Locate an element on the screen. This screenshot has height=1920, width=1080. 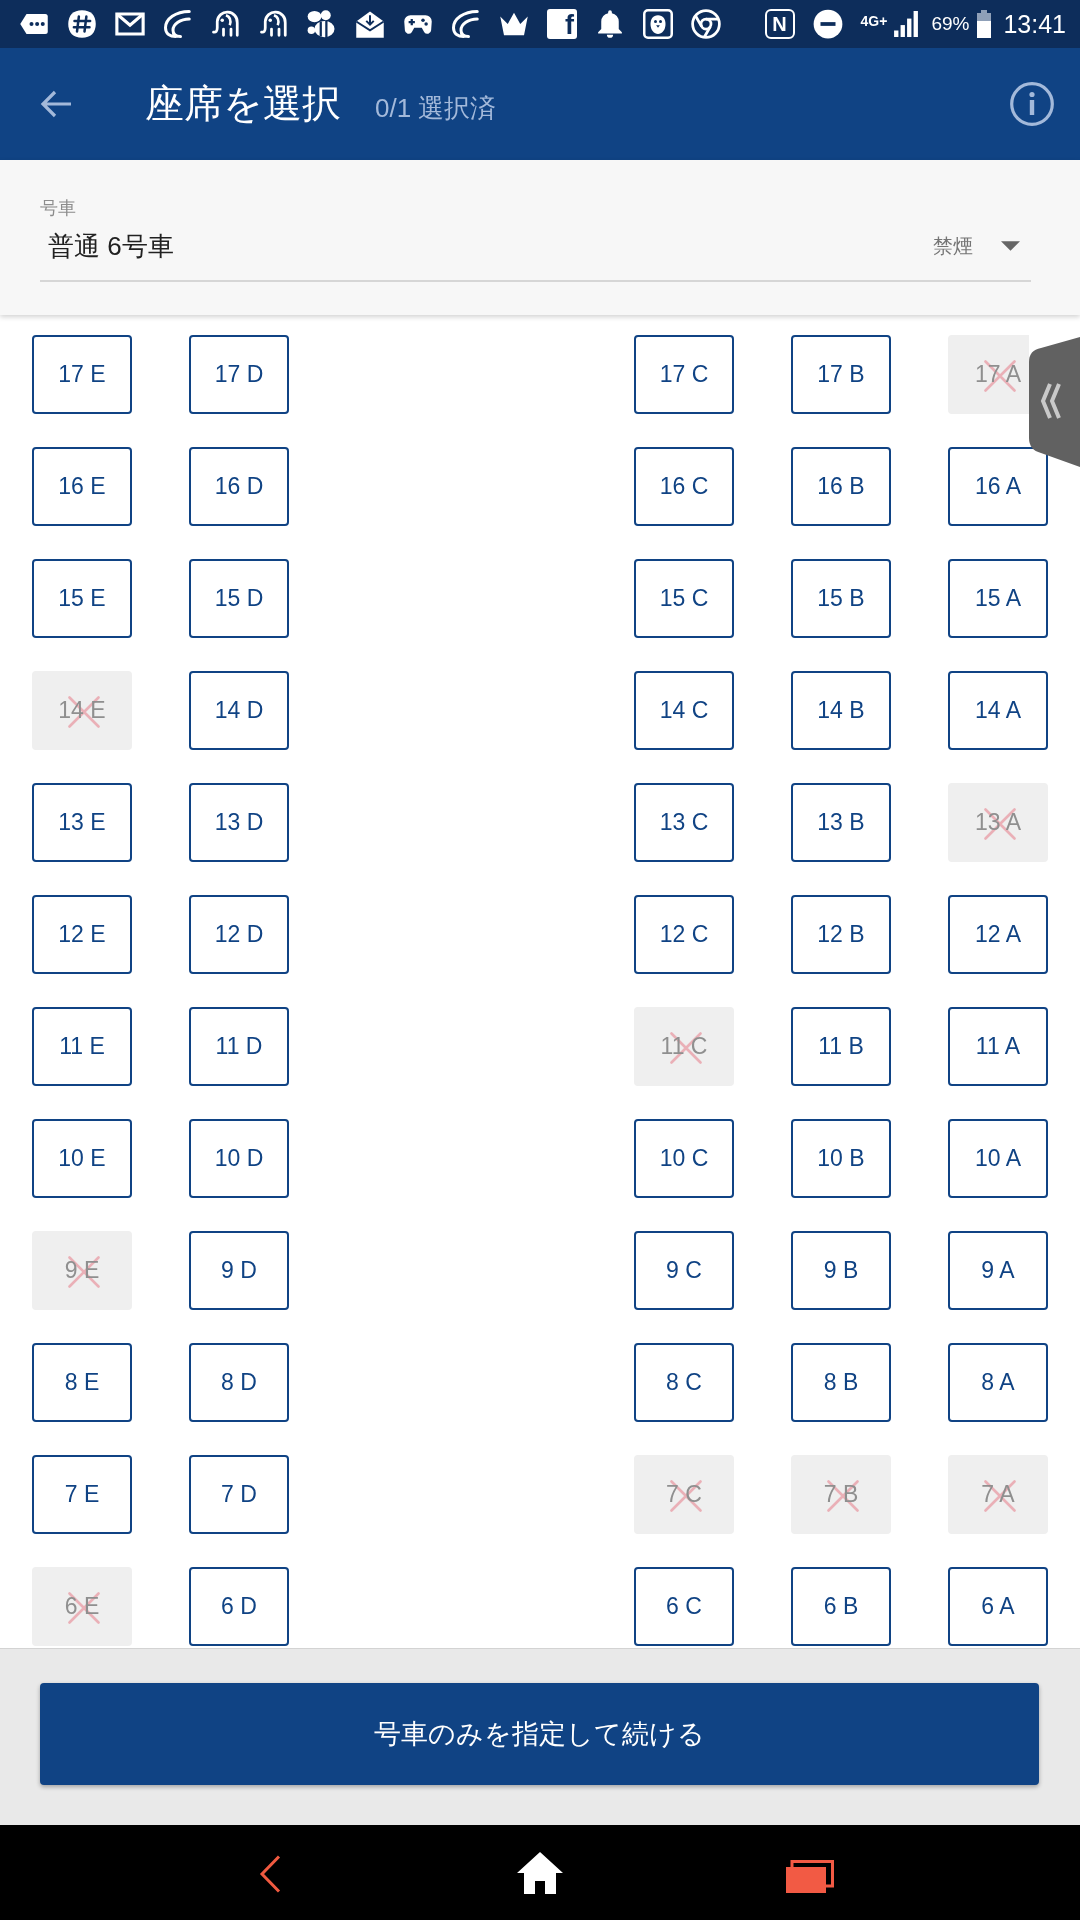
seat-button: 13 D is located at coordinates (239, 822).